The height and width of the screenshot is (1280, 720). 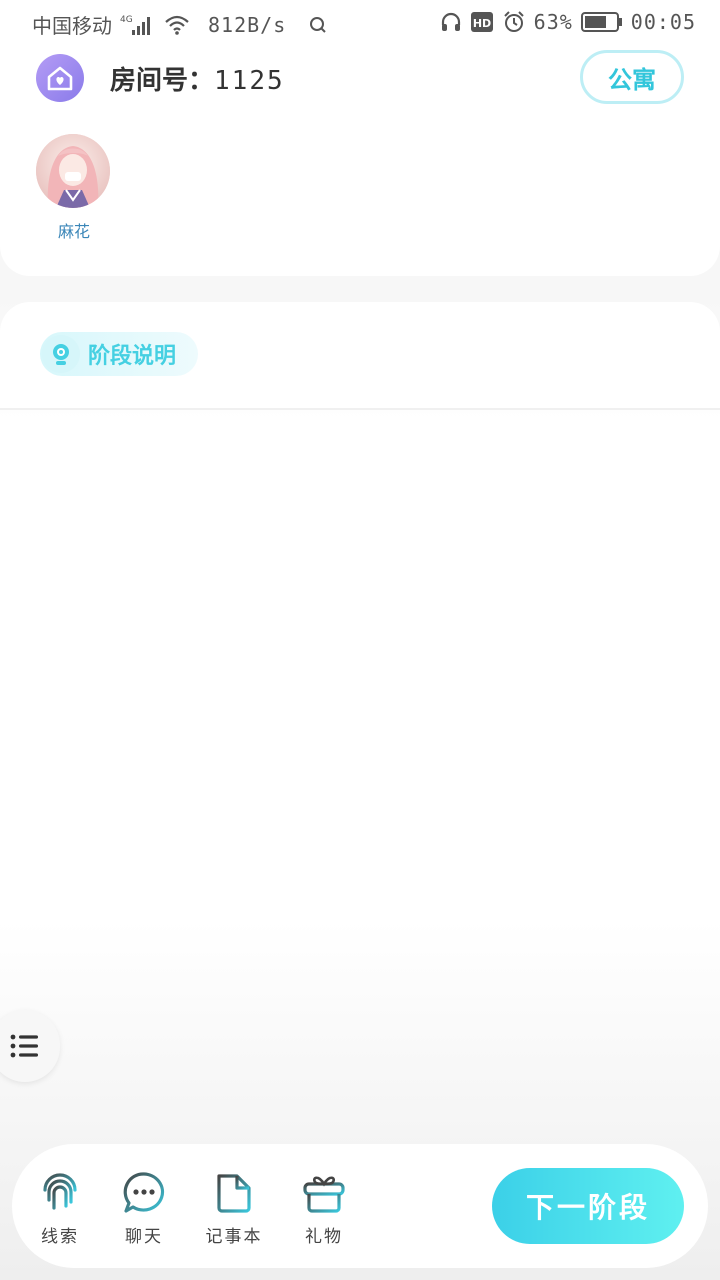 I want to click on nav-chat: 聊天, so click(x=144, y=1208).